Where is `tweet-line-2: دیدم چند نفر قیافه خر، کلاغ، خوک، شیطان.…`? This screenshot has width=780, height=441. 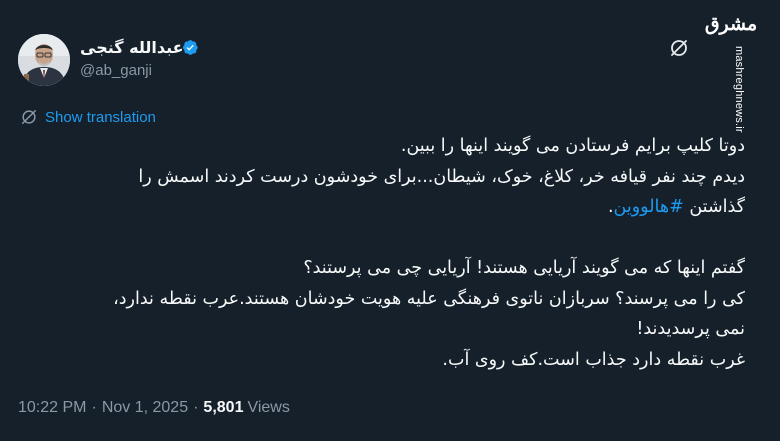
tweet-line-2: دیدم چند نفر قیافه خر، کلاغ، خوک، شیطان.… is located at coordinates (441, 176).